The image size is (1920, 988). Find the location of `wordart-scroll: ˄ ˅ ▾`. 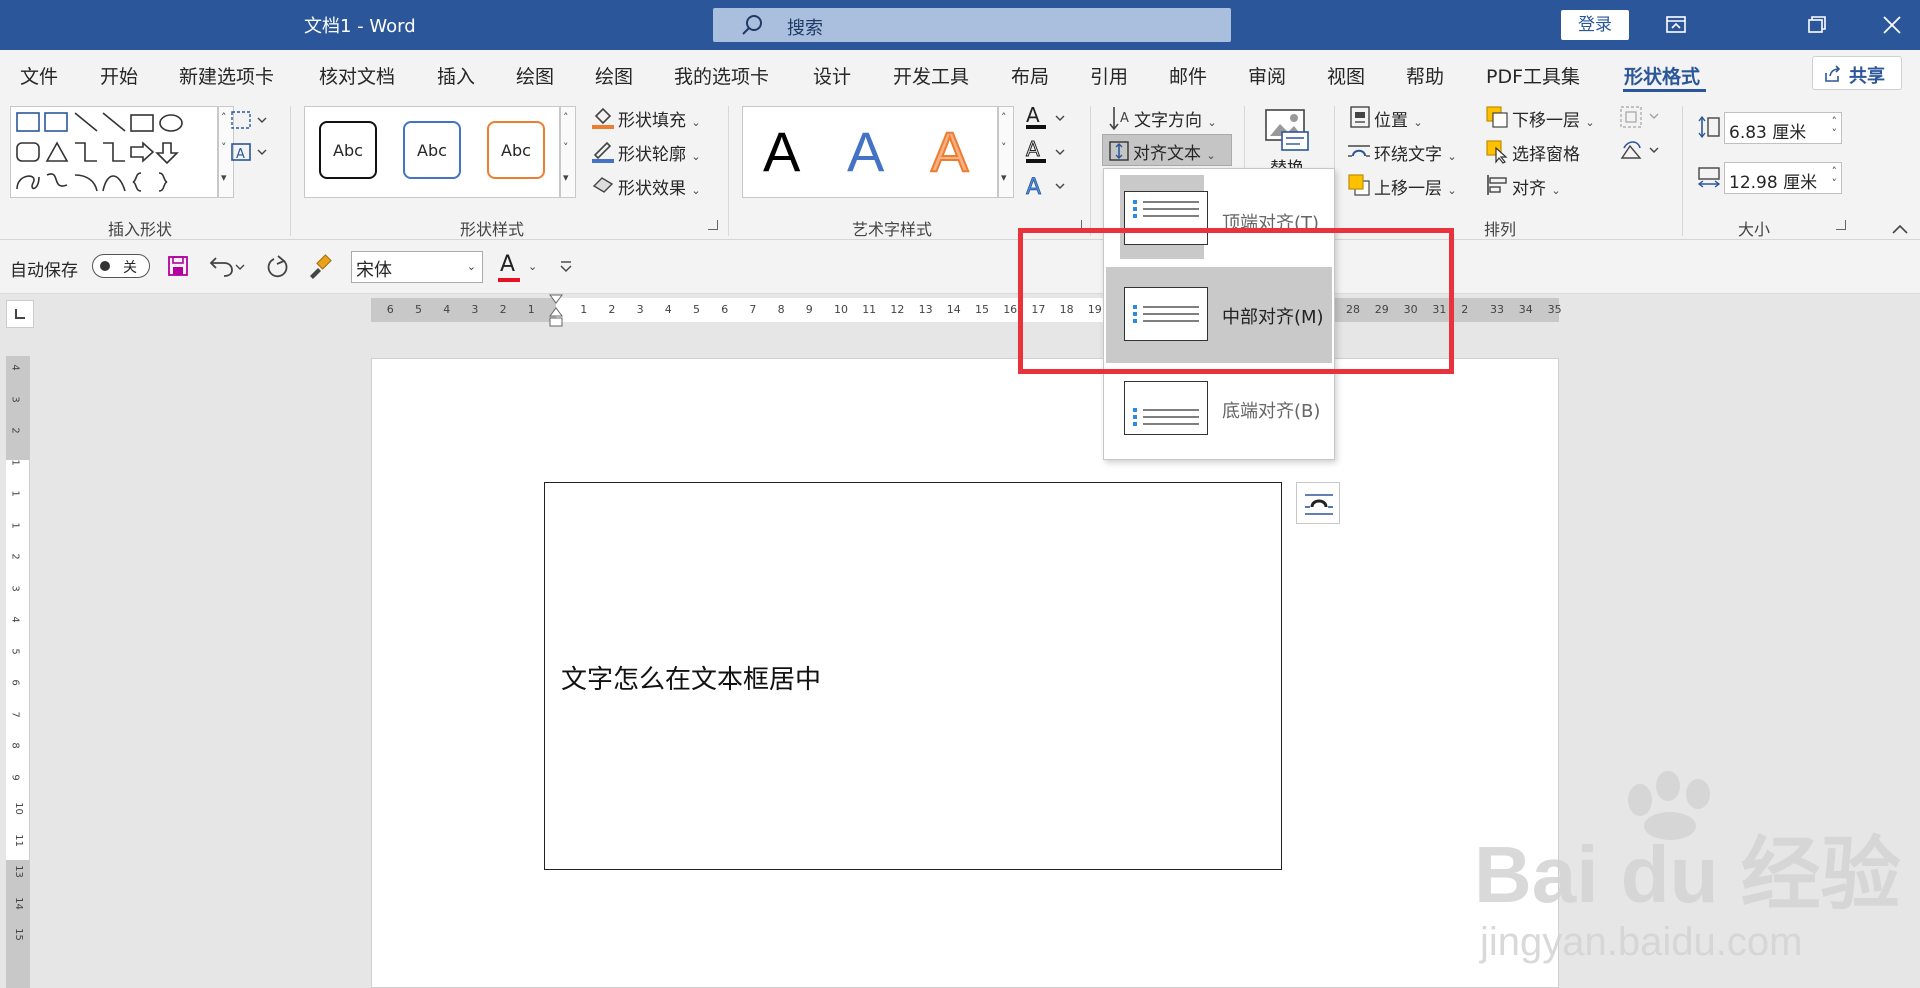

wordart-scroll: ˄ ˅ ▾ is located at coordinates (1006, 152).